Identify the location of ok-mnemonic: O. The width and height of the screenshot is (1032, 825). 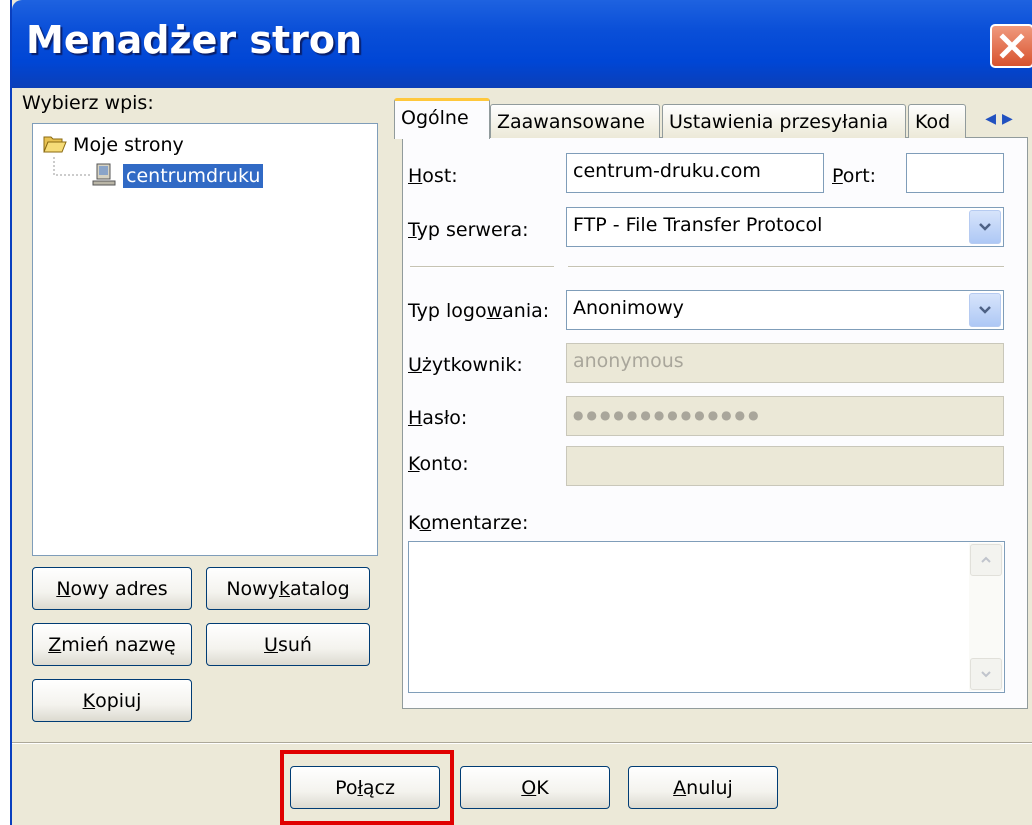
(529, 787).